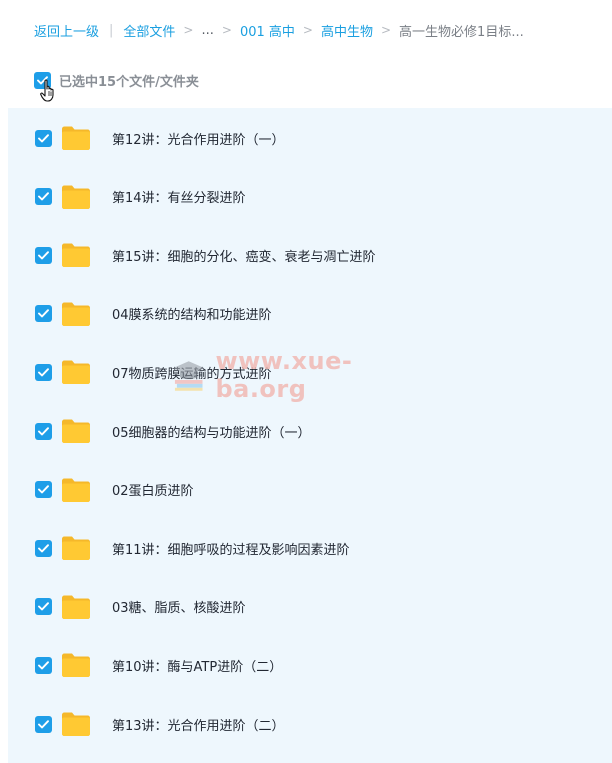 The image size is (612, 763). Describe the element at coordinates (211, 433) in the screenshot. I see `file-name: 05细胞器的结构与功能进阶（一）` at that location.